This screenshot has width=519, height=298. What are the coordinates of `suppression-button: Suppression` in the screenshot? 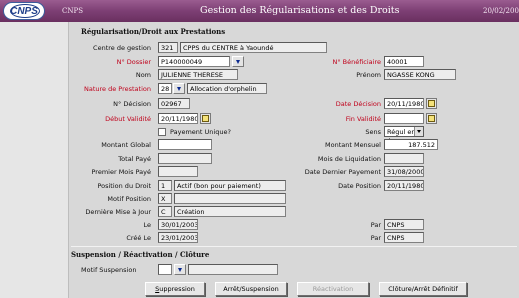 It's located at (175, 289).